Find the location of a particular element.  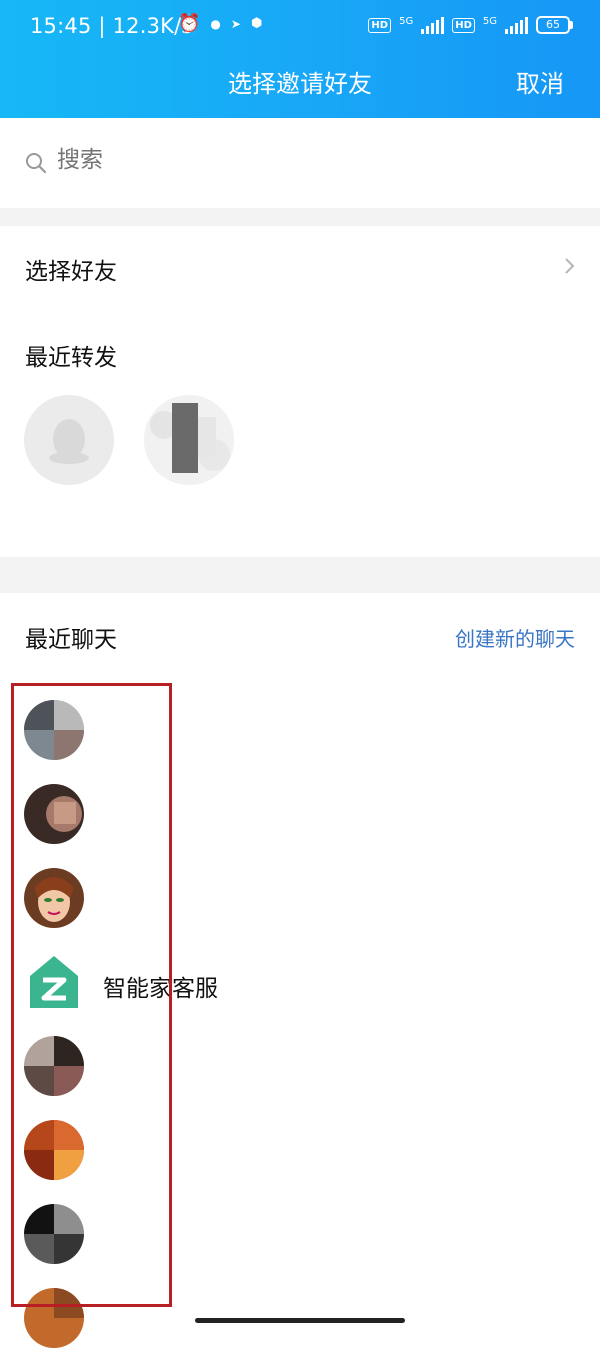

alarm-icon: ⏰ is located at coordinates (189, 23).